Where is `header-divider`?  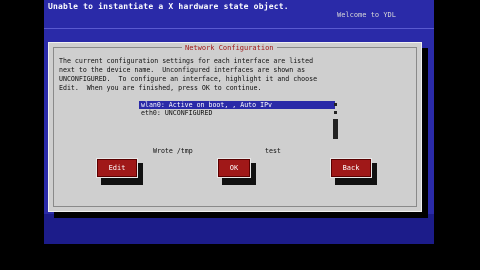 header-divider is located at coordinates (239, 28).